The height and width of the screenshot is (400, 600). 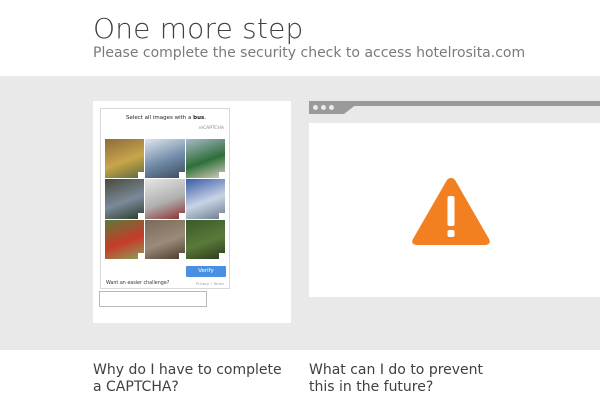 What do you see at coordinates (137, 283) in the screenshot?
I see `easier-challenge-link: Want an easier challenge?` at bounding box center [137, 283].